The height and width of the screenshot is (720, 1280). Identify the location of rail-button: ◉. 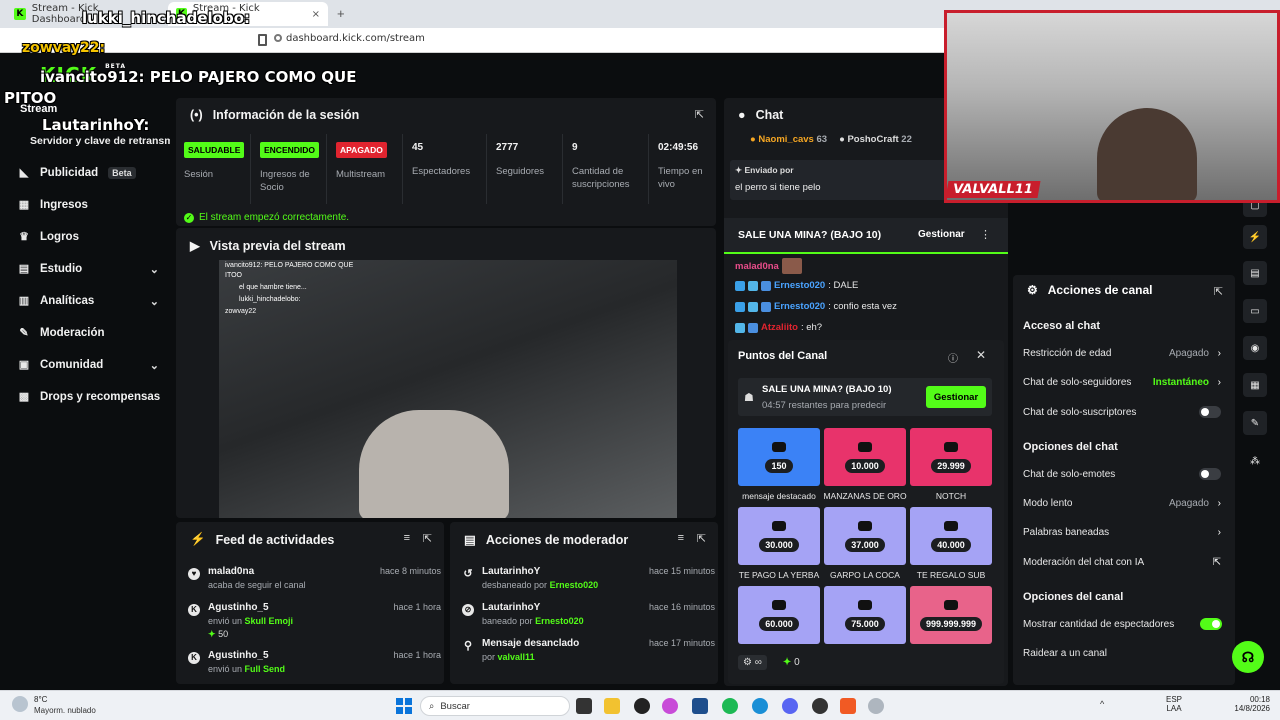
(1255, 348).